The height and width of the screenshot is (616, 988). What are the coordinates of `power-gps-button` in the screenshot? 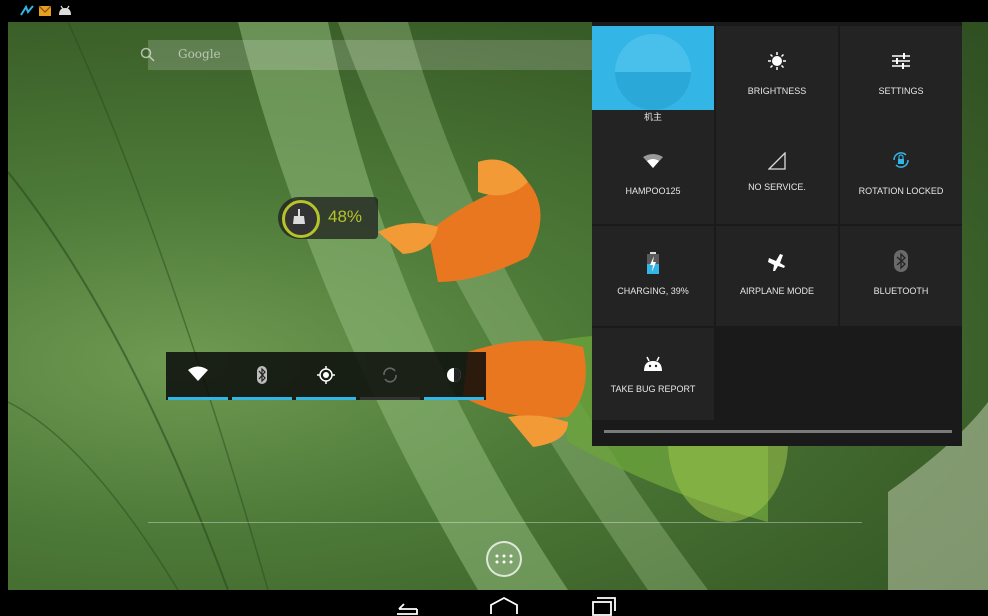 It's located at (326, 376).